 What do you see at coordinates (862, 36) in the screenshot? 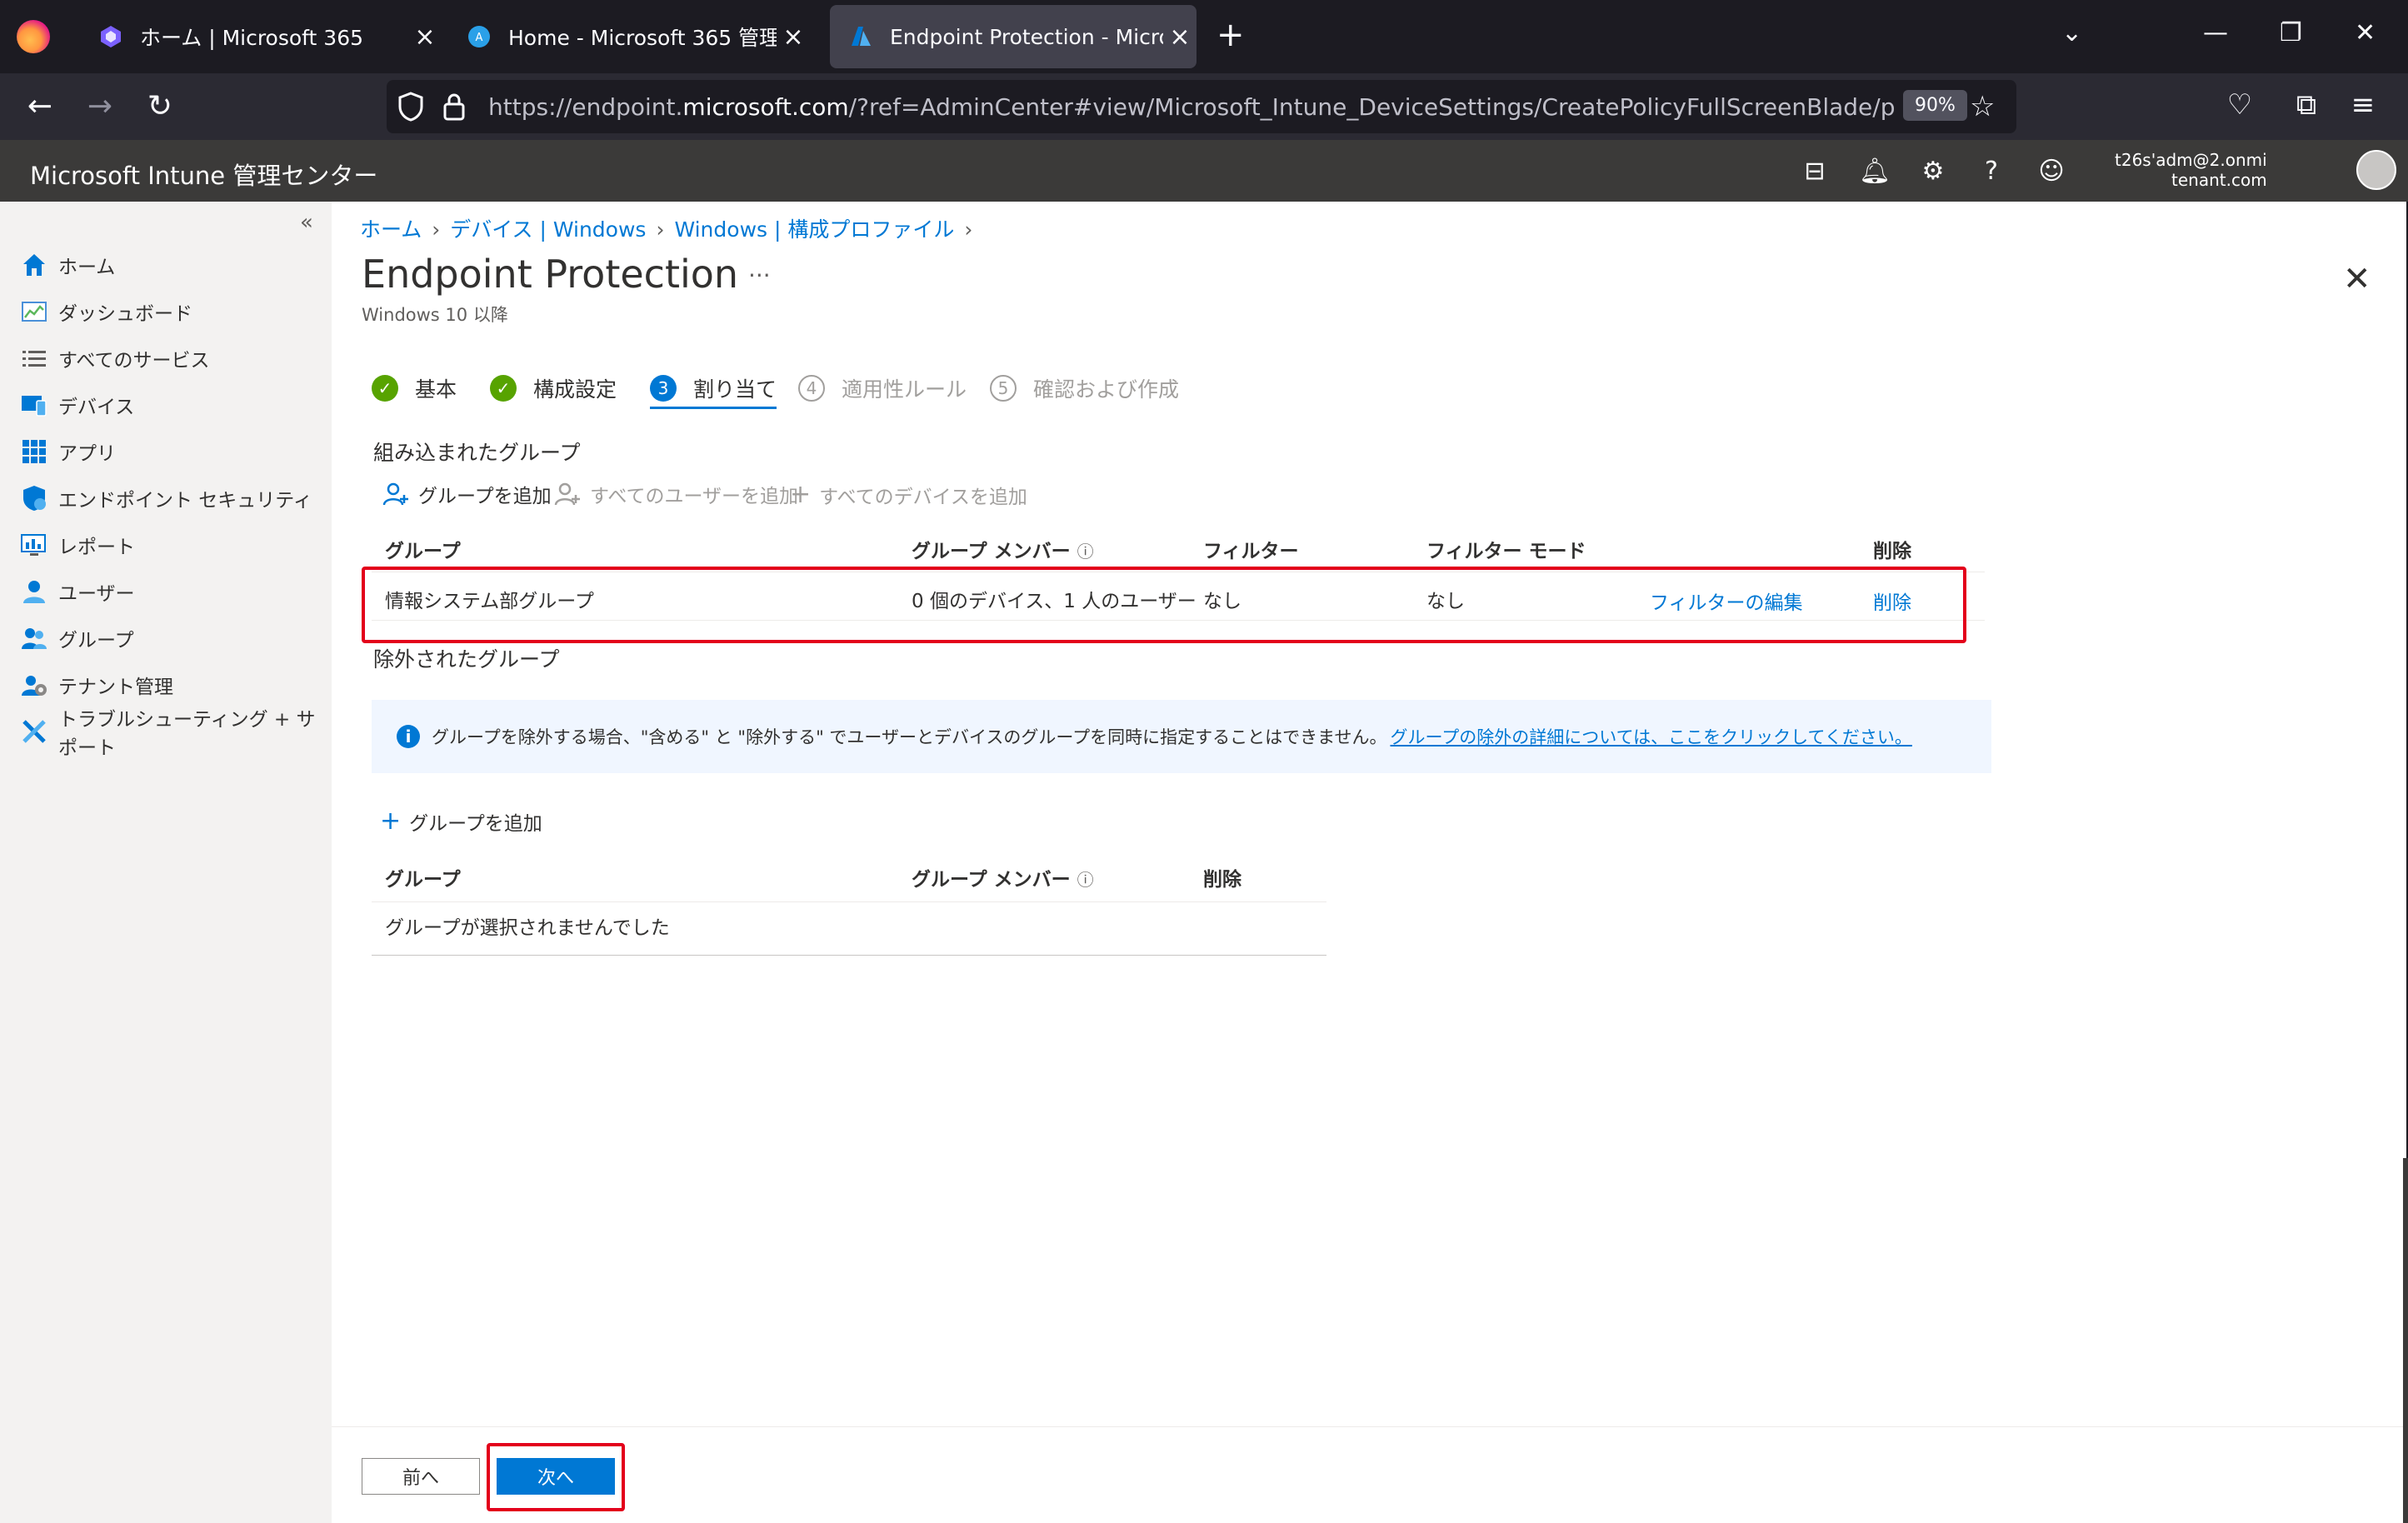
I see `azure-icon` at bounding box center [862, 36].